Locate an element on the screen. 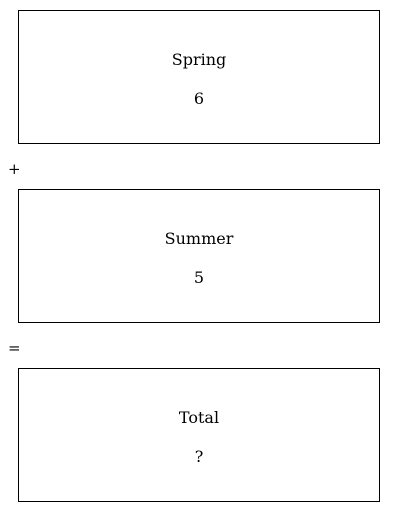 The width and height of the screenshot is (400, 514). plus-operator: + is located at coordinates (14, 169).